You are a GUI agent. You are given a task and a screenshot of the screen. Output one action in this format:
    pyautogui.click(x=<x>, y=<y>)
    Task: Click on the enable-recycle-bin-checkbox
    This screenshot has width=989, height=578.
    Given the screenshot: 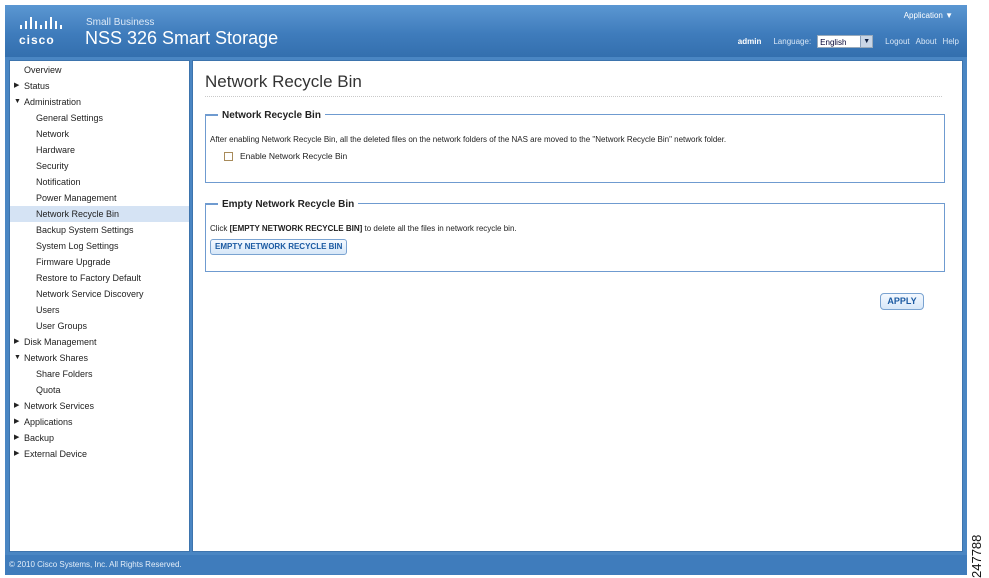 What is the action you would take?
    pyautogui.click(x=228, y=156)
    